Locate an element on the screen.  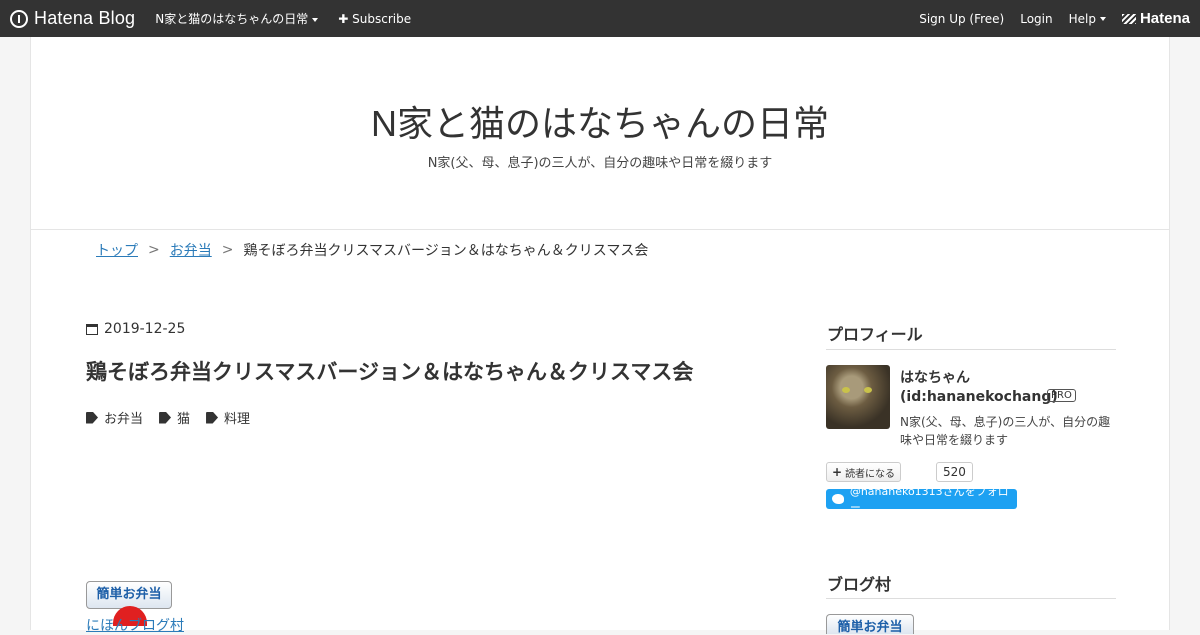
subscribe-label: Subscribe is located at coordinates (382, 18).